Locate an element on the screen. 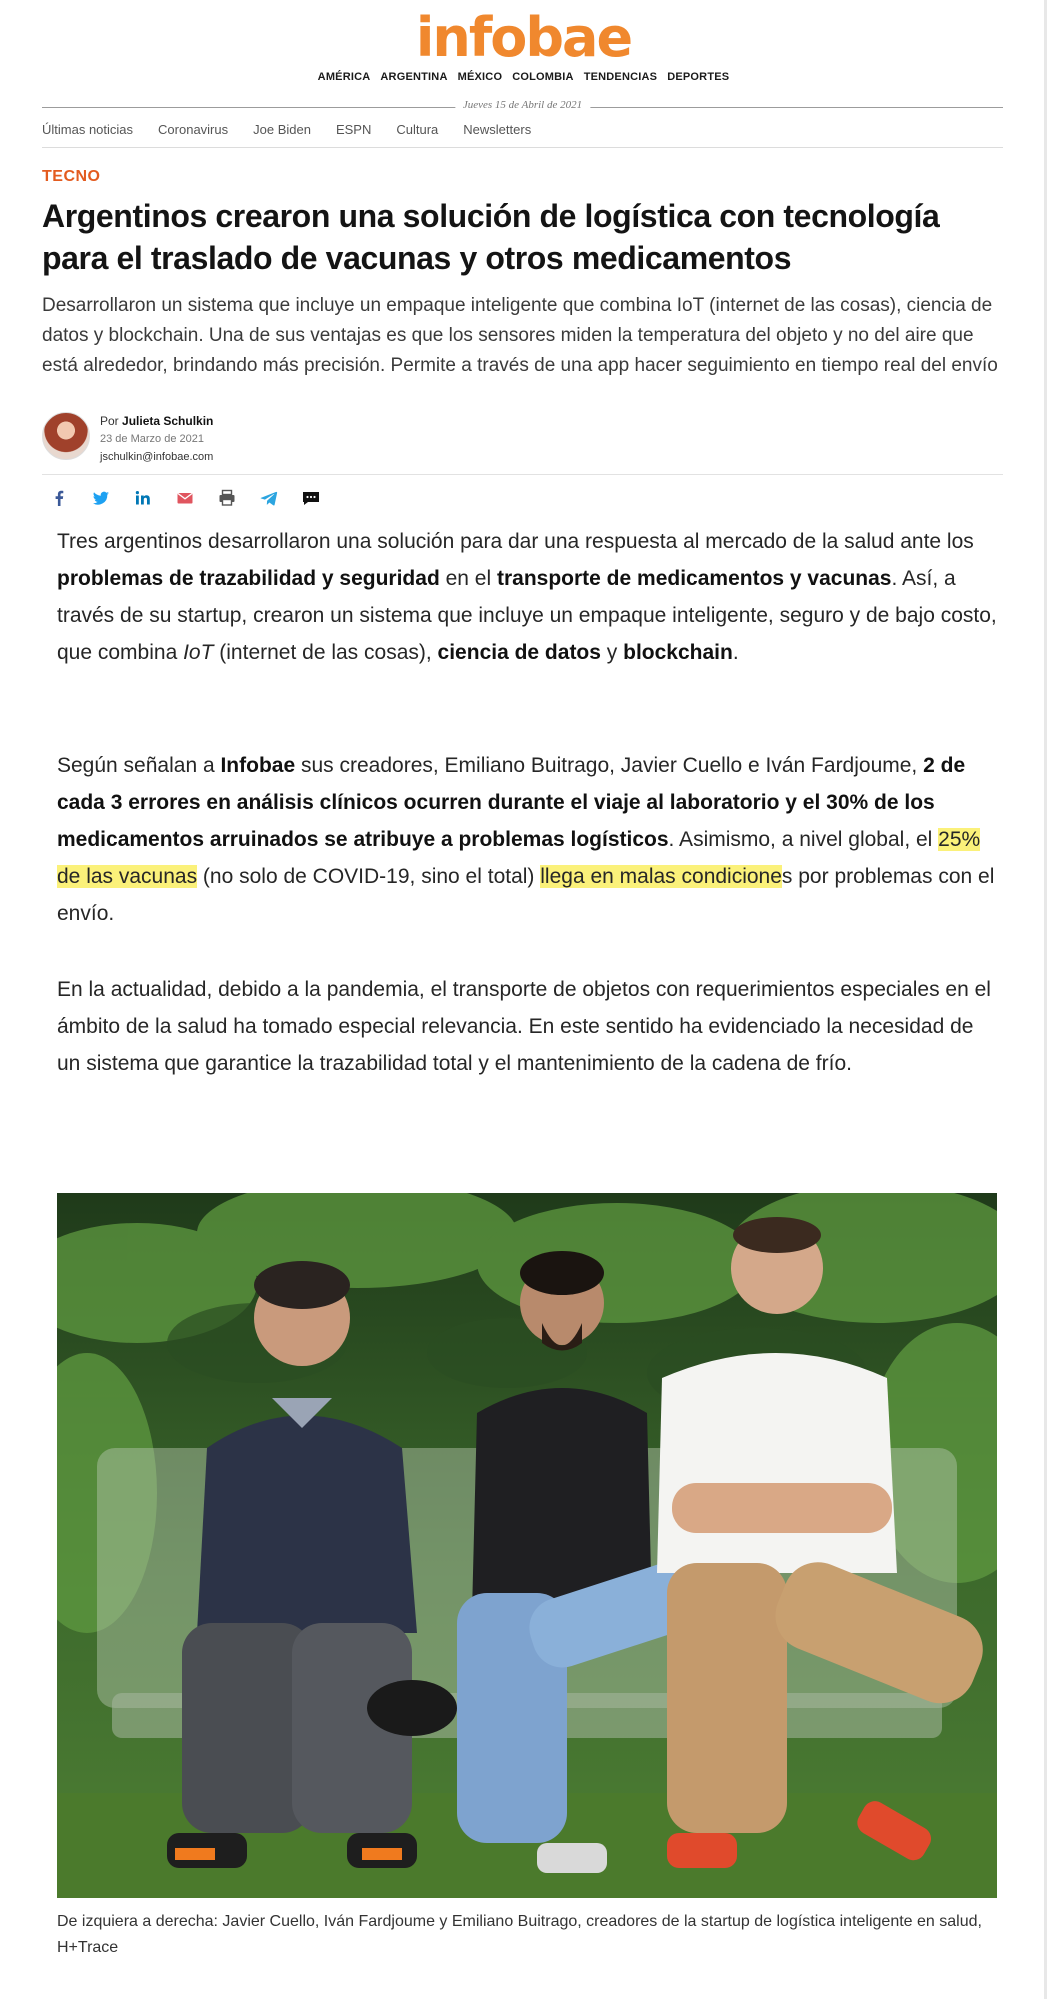  italic-run: IoT is located at coordinates (198, 652).